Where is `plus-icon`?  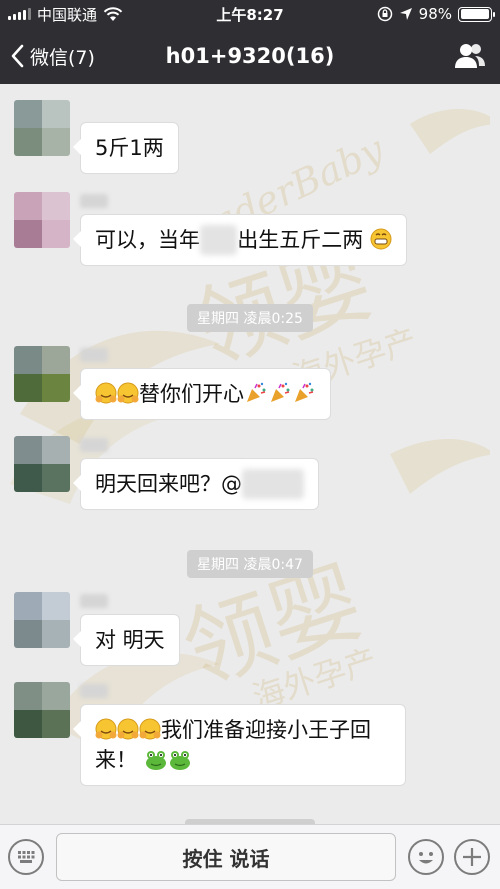 plus-icon is located at coordinates (472, 857).